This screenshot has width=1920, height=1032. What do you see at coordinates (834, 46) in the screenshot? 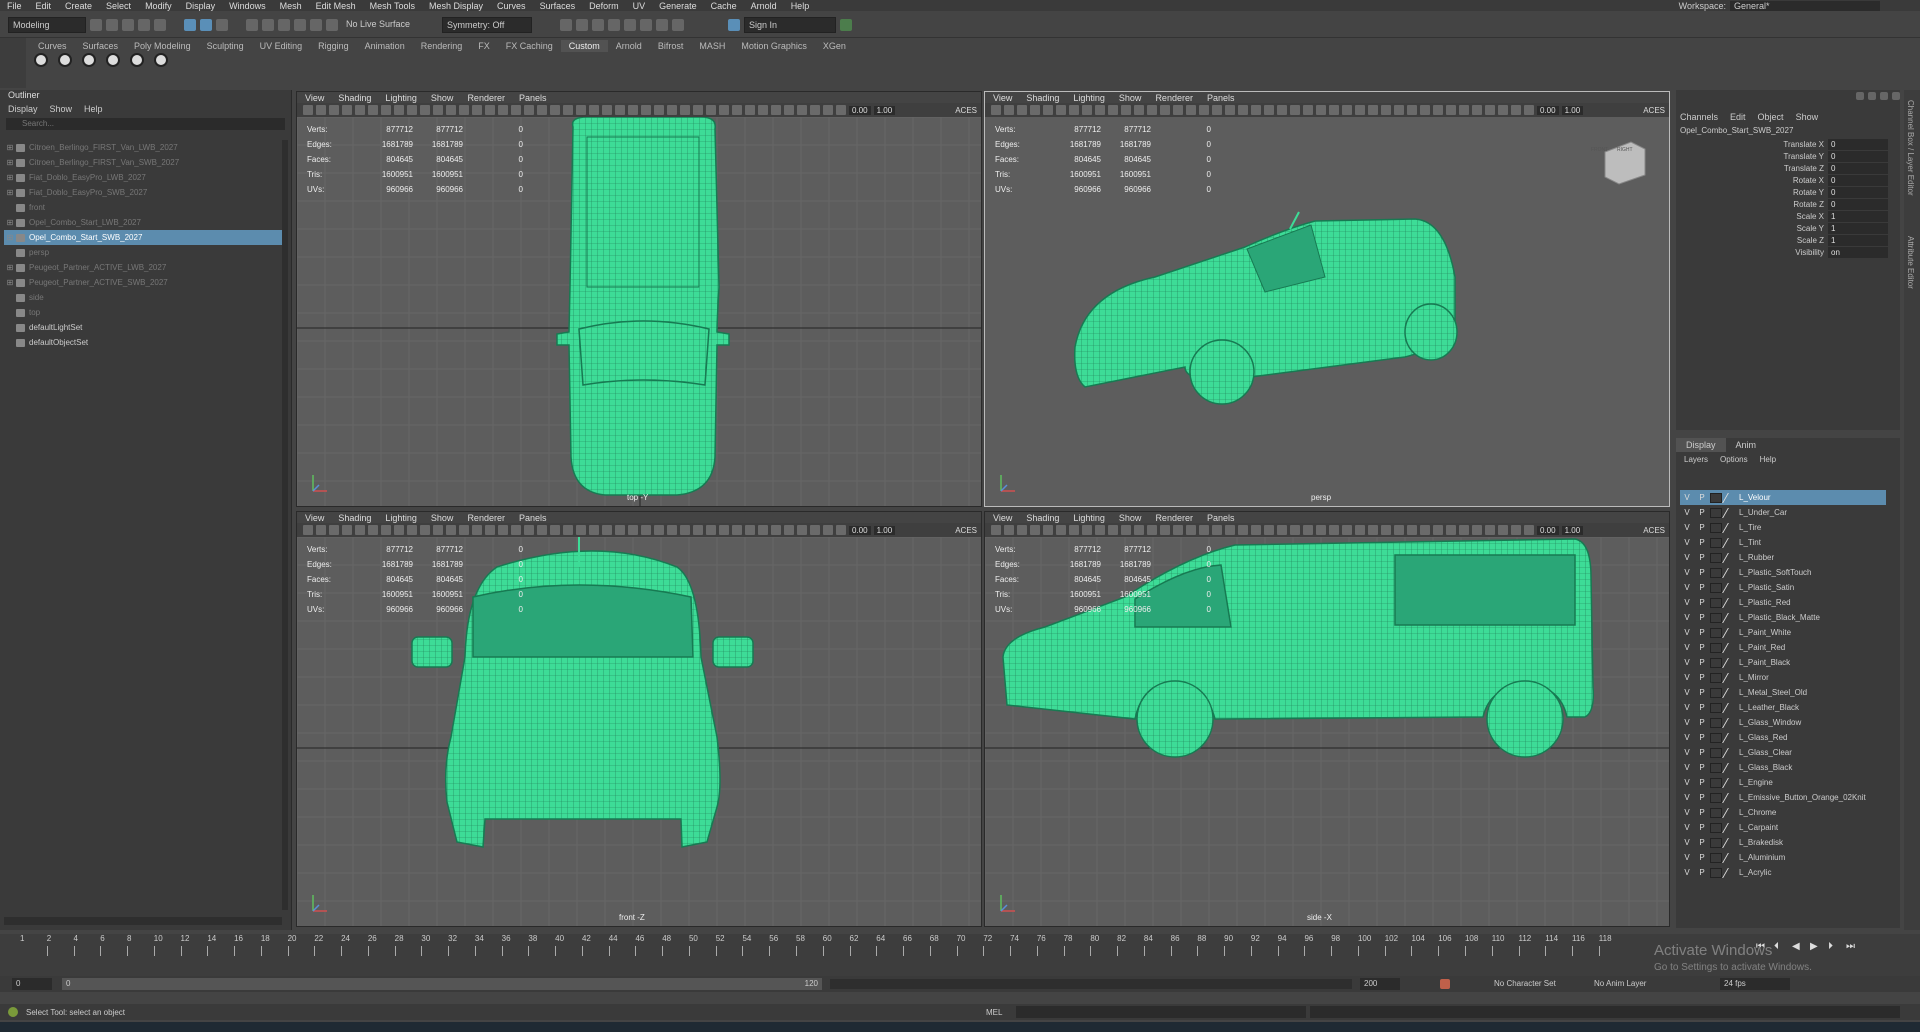
I see `shelf-tab-xgen: XGen` at bounding box center [834, 46].